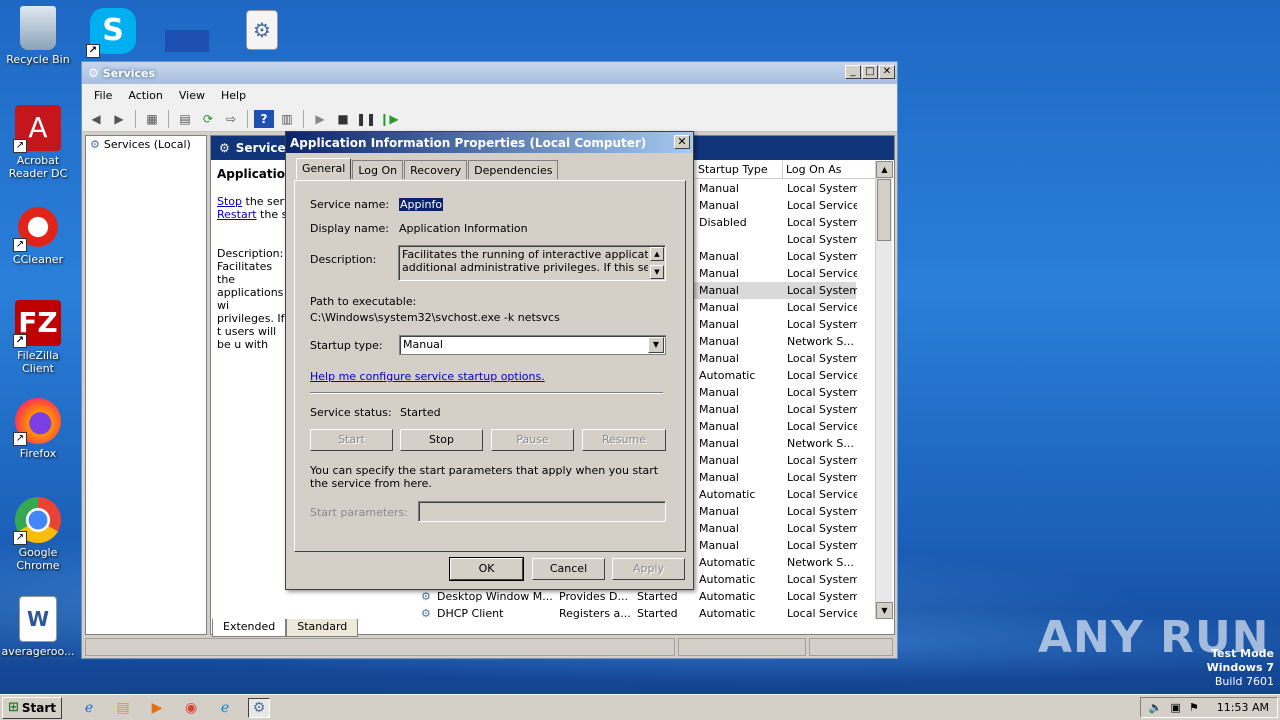  Describe the element at coordinates (648, 569) in the screenshot. I see `apply-button: Apply` at that location.